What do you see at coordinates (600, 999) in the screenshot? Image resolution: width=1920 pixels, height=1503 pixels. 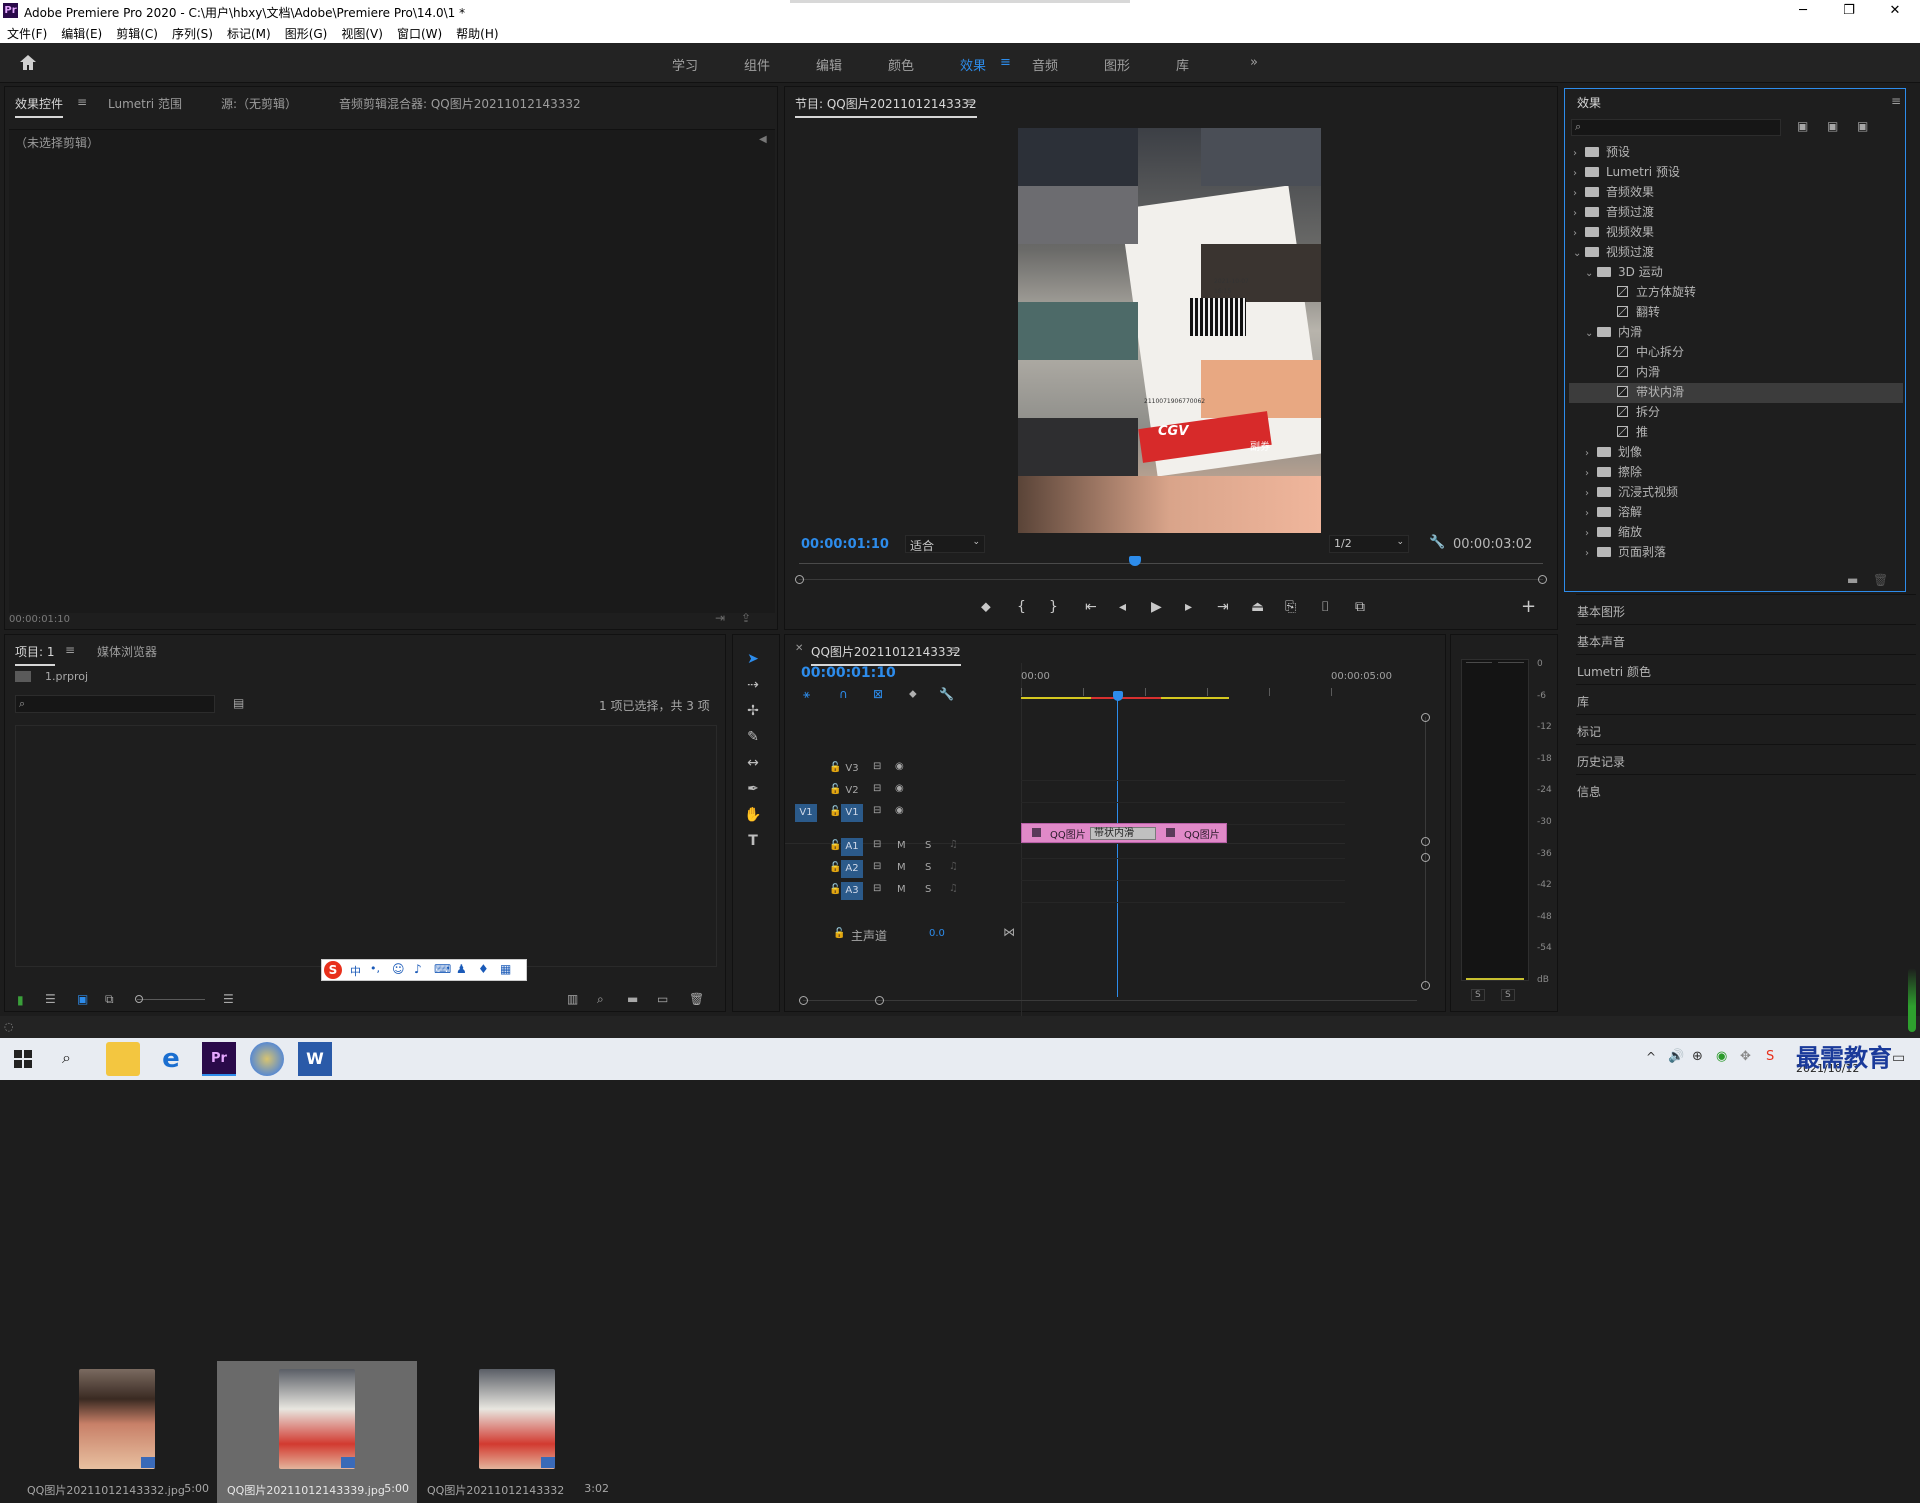 I see `find-icon: ⌕` at bounding box center [600, 999].